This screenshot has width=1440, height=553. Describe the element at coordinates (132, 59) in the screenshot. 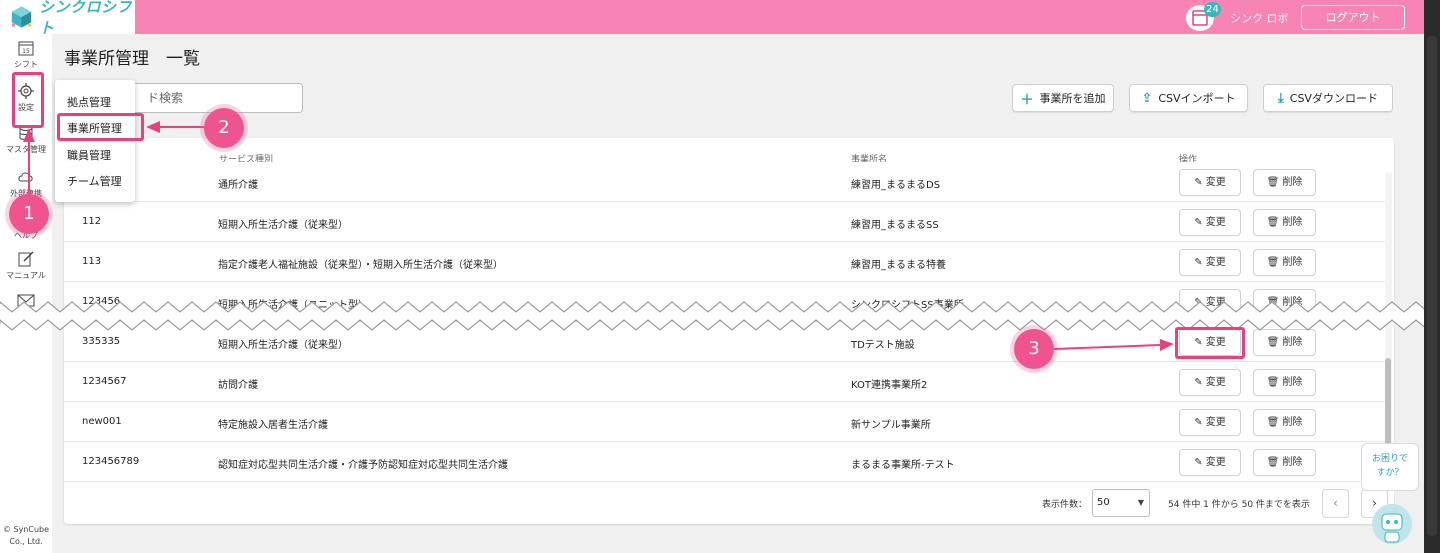

I see `page-title: 事業所管理 一覧` at that location.